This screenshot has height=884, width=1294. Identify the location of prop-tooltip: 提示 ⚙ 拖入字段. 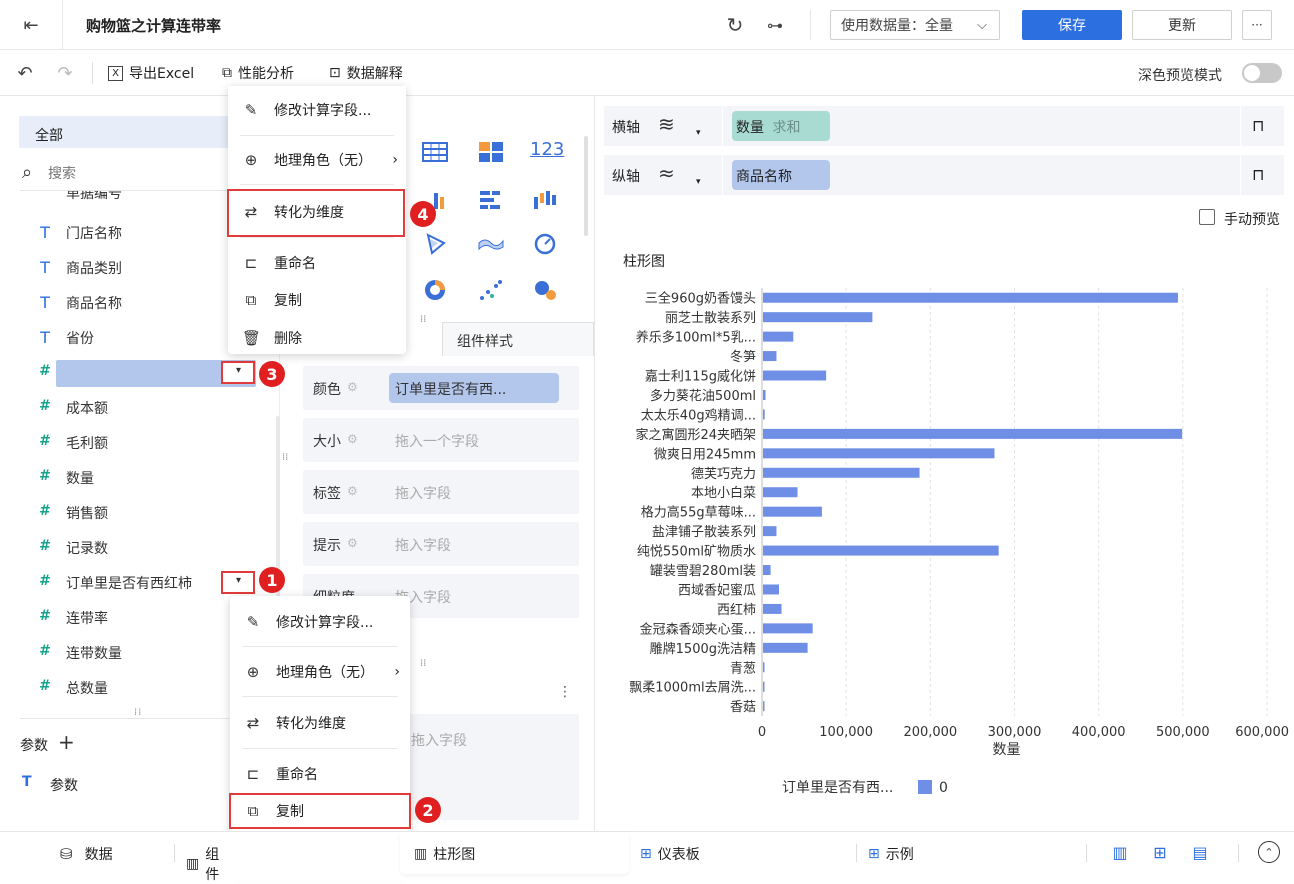
(441, 544).